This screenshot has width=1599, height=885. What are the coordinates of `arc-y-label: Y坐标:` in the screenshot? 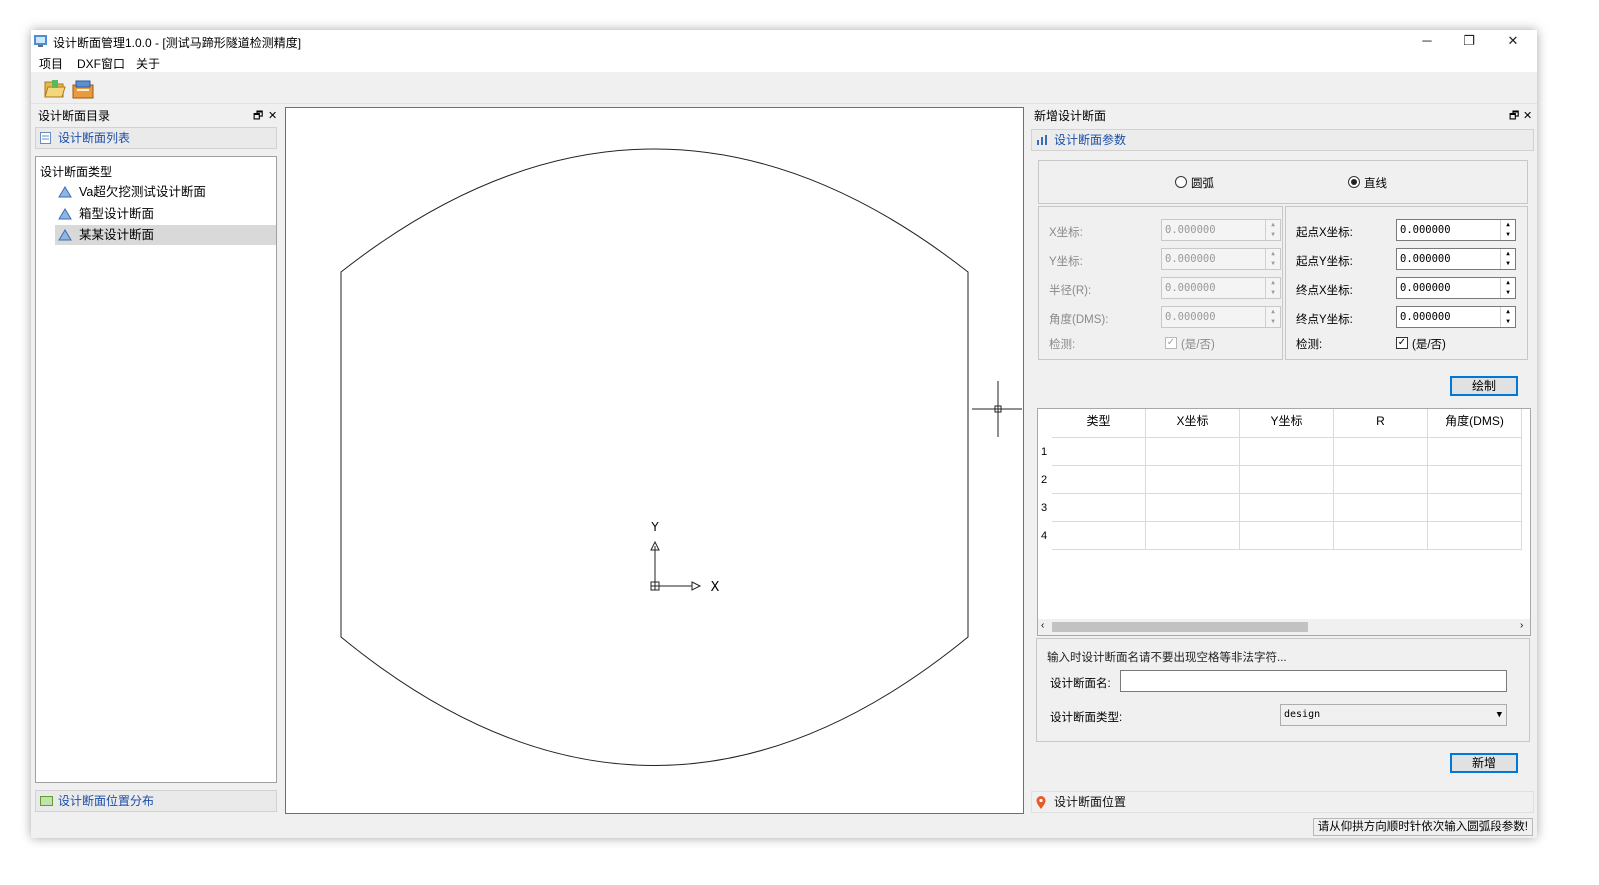 It's located at (1066, 262).